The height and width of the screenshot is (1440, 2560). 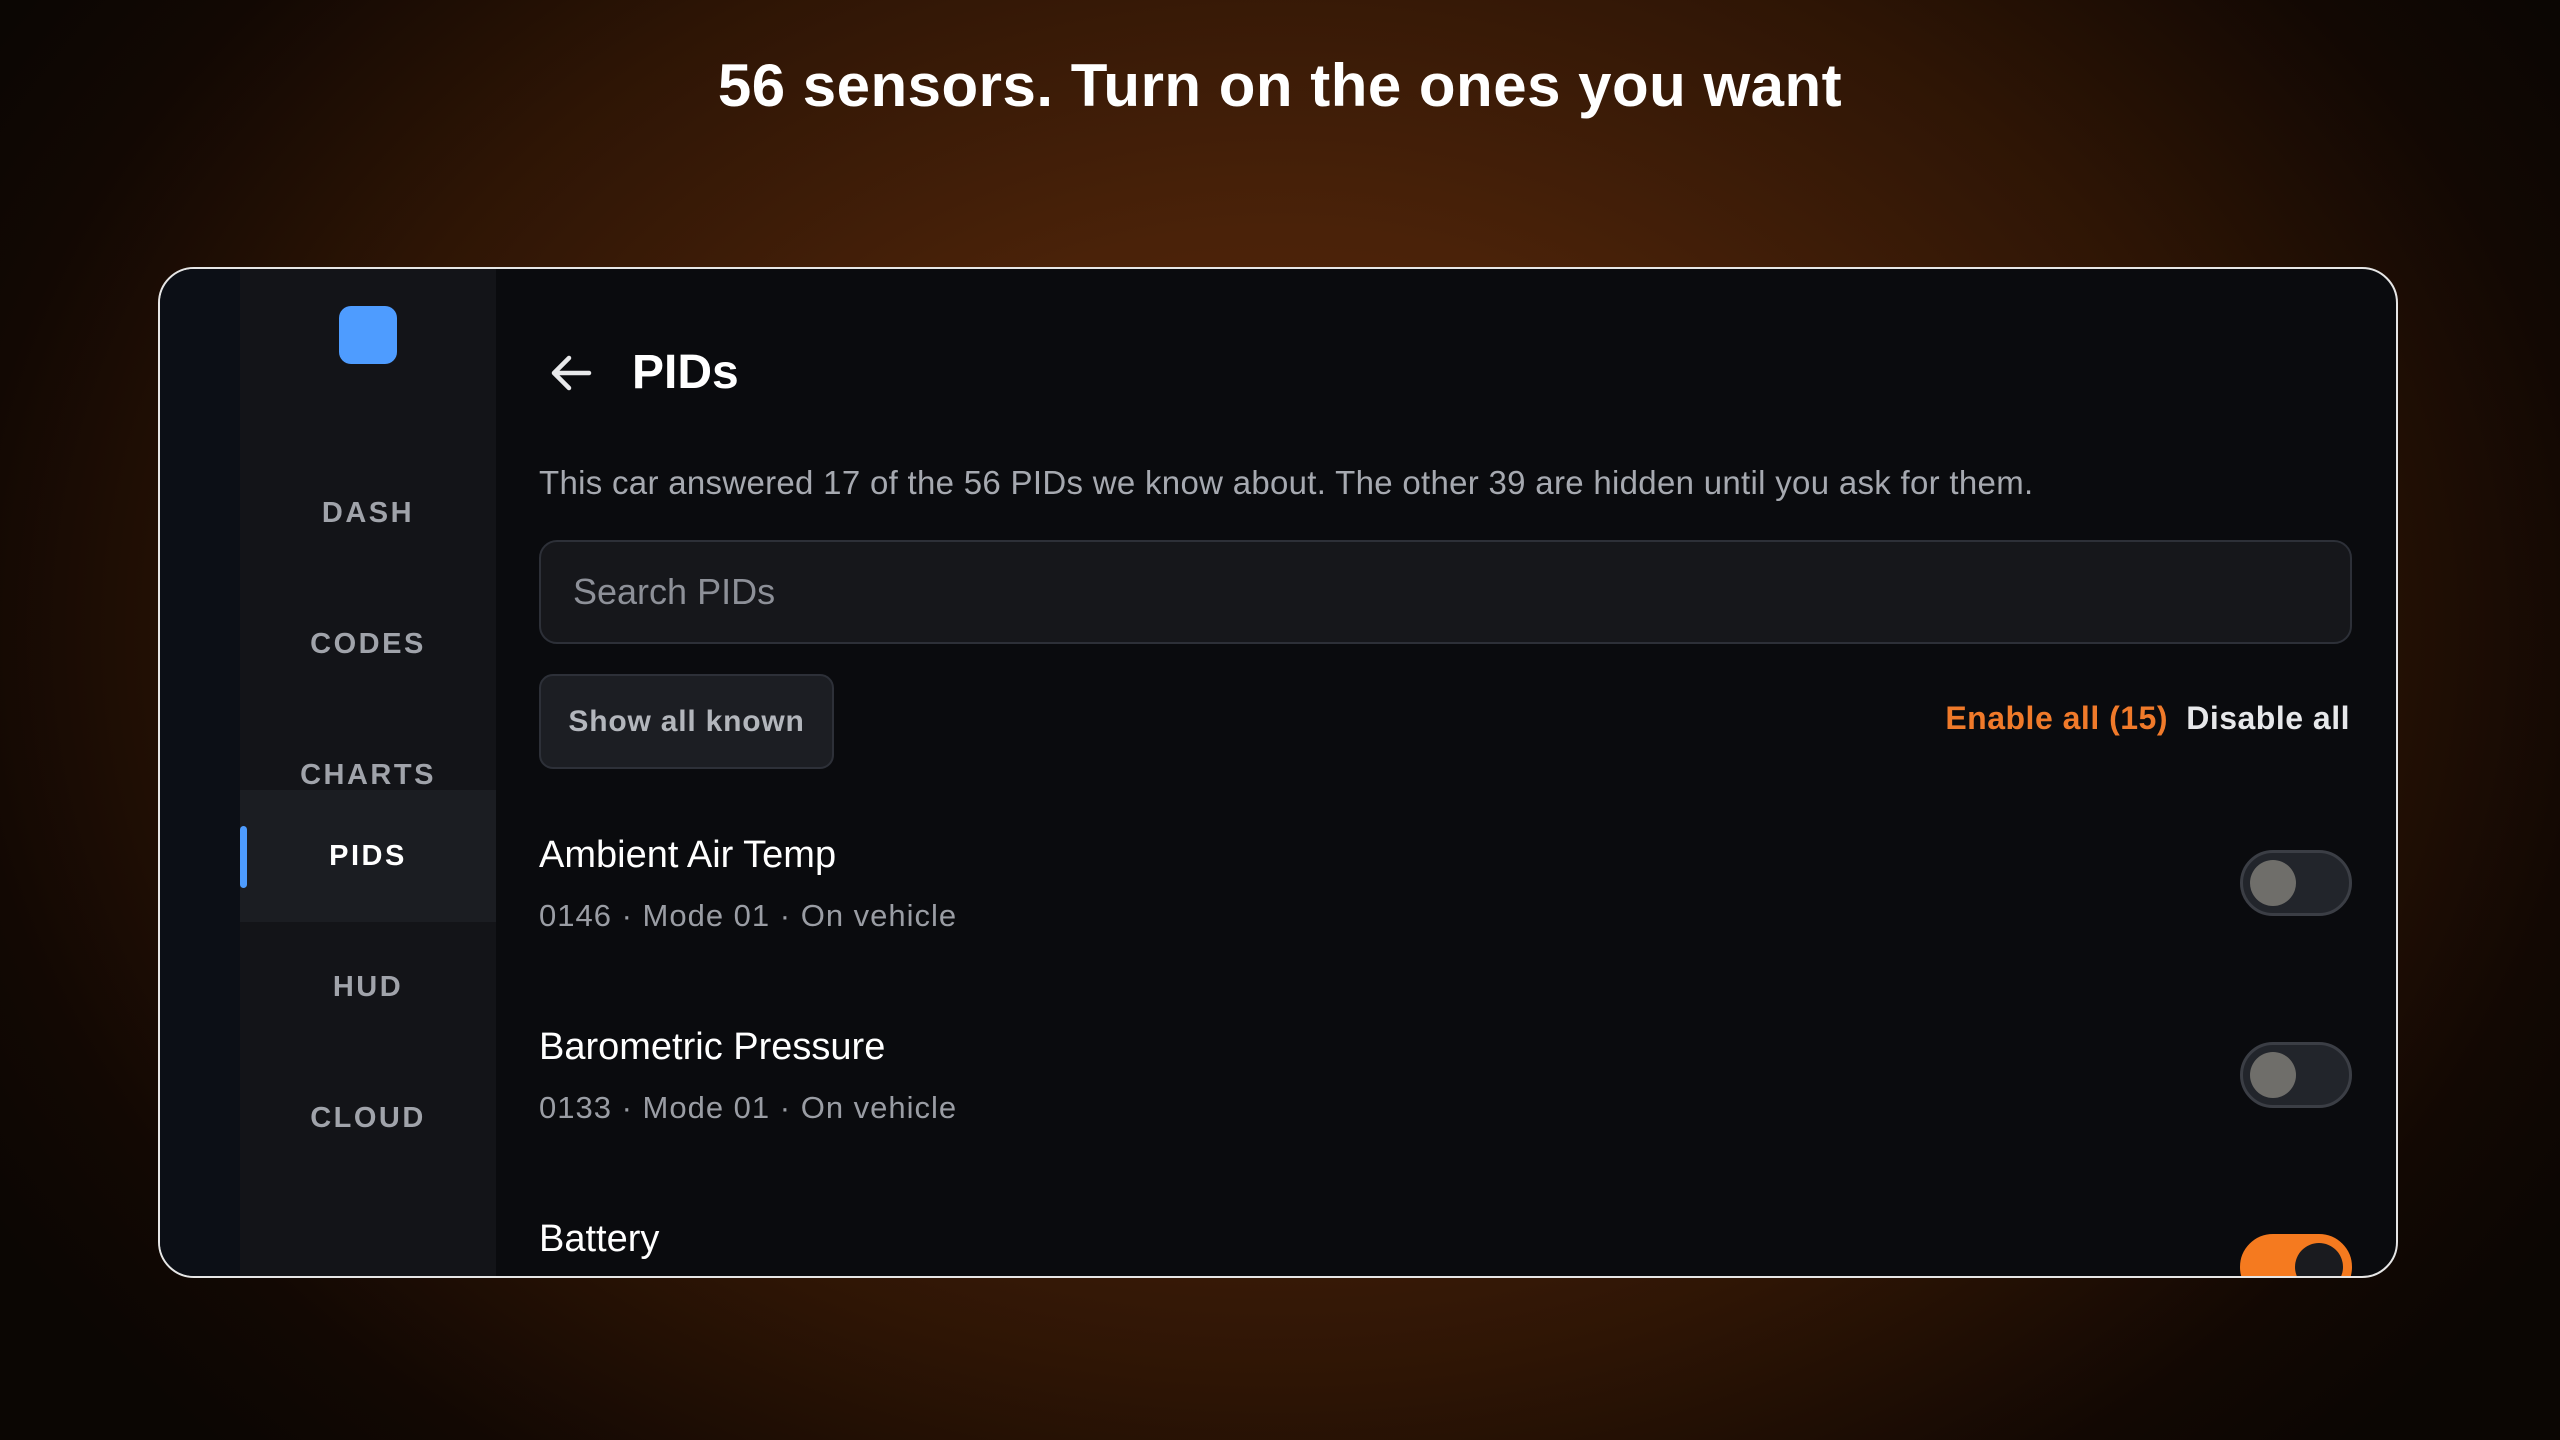 I want to click on arrow-left-icon, so click(x=571, y=373).